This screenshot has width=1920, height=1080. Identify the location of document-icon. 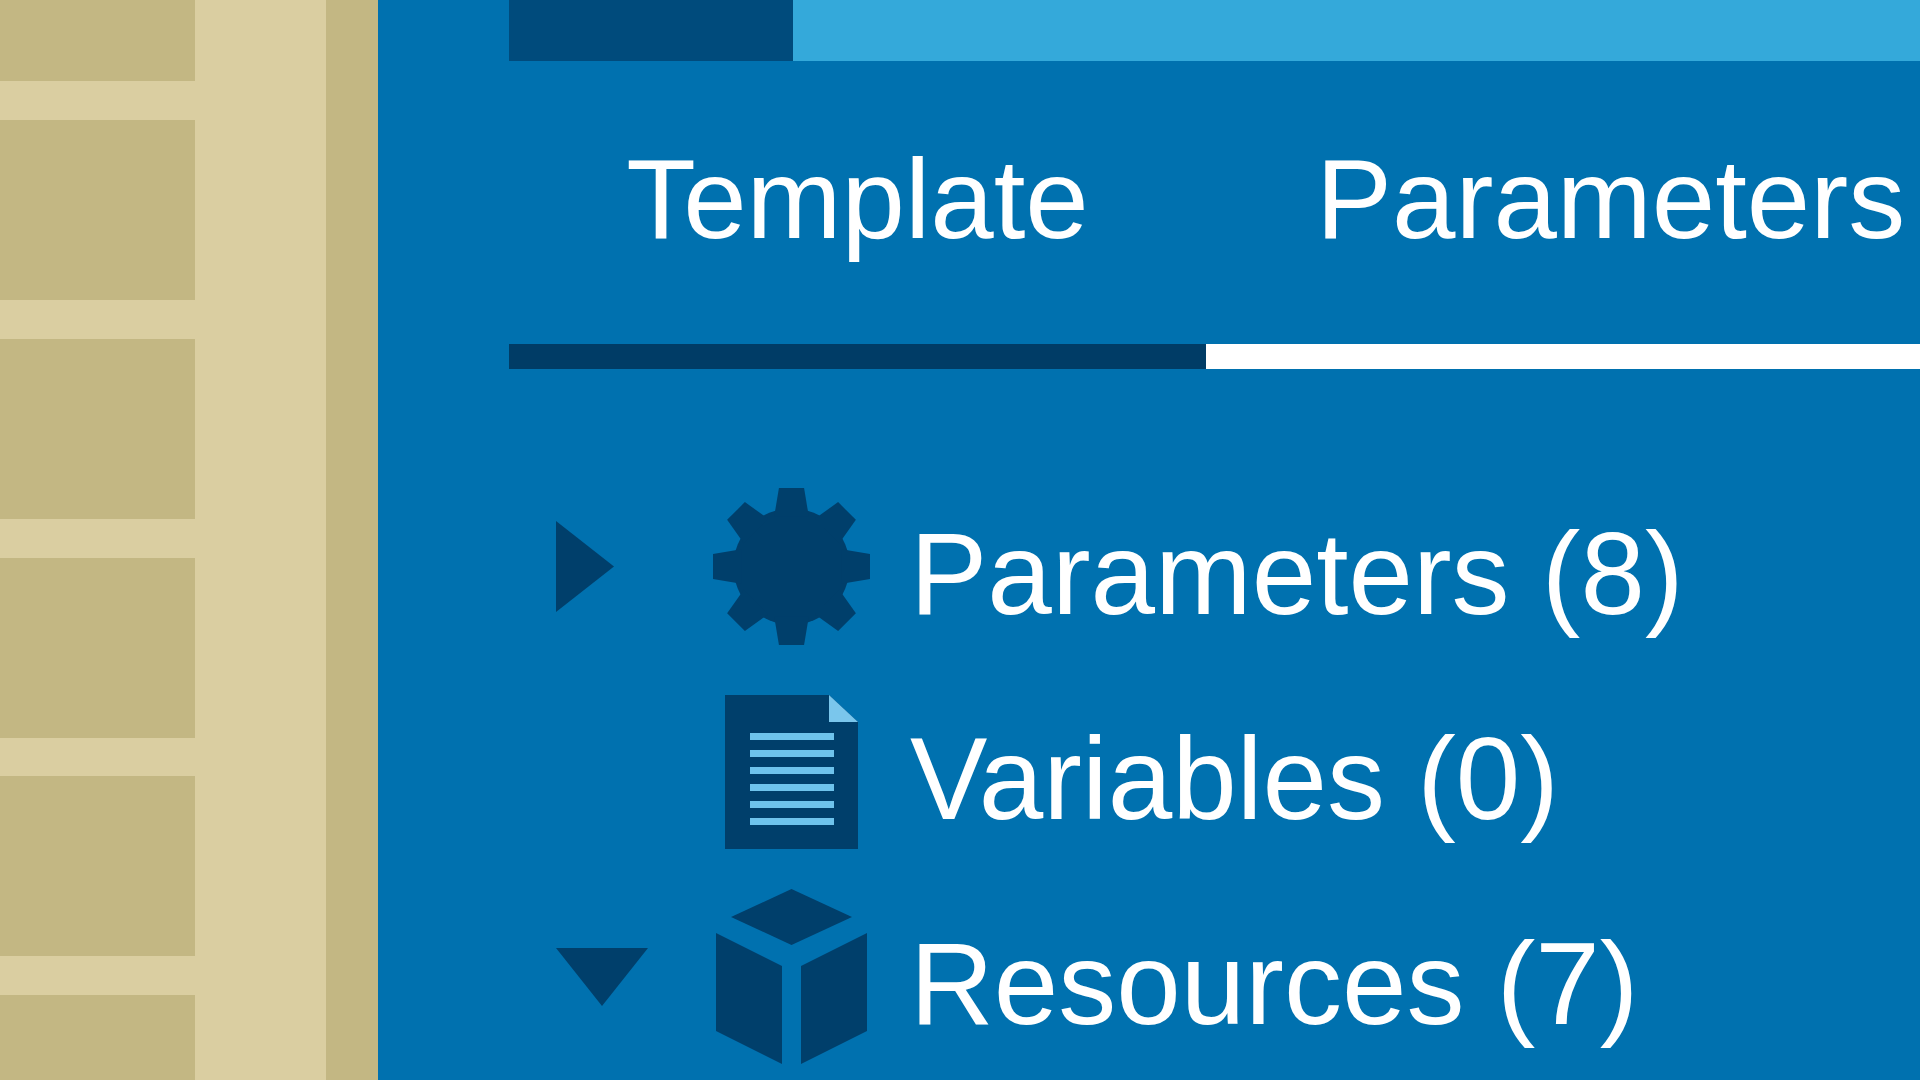
(791, 771).